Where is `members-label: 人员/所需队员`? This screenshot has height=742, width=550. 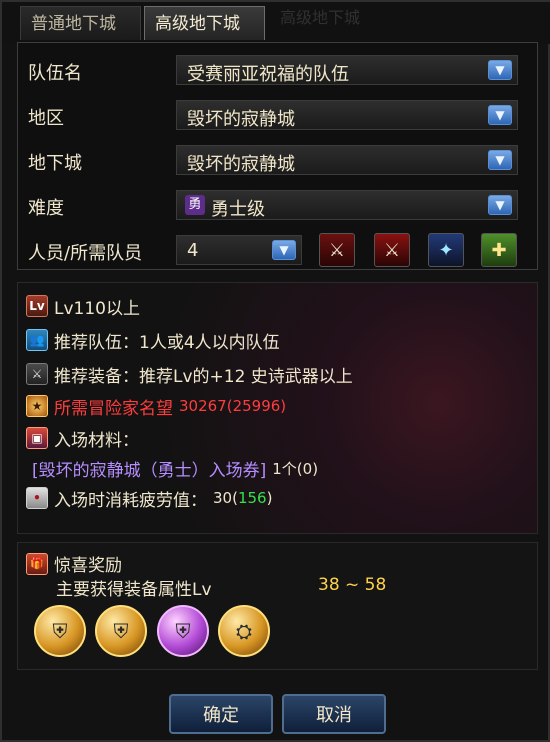
members-label: 人员/所需队员 is located at coordinates (85, 253).